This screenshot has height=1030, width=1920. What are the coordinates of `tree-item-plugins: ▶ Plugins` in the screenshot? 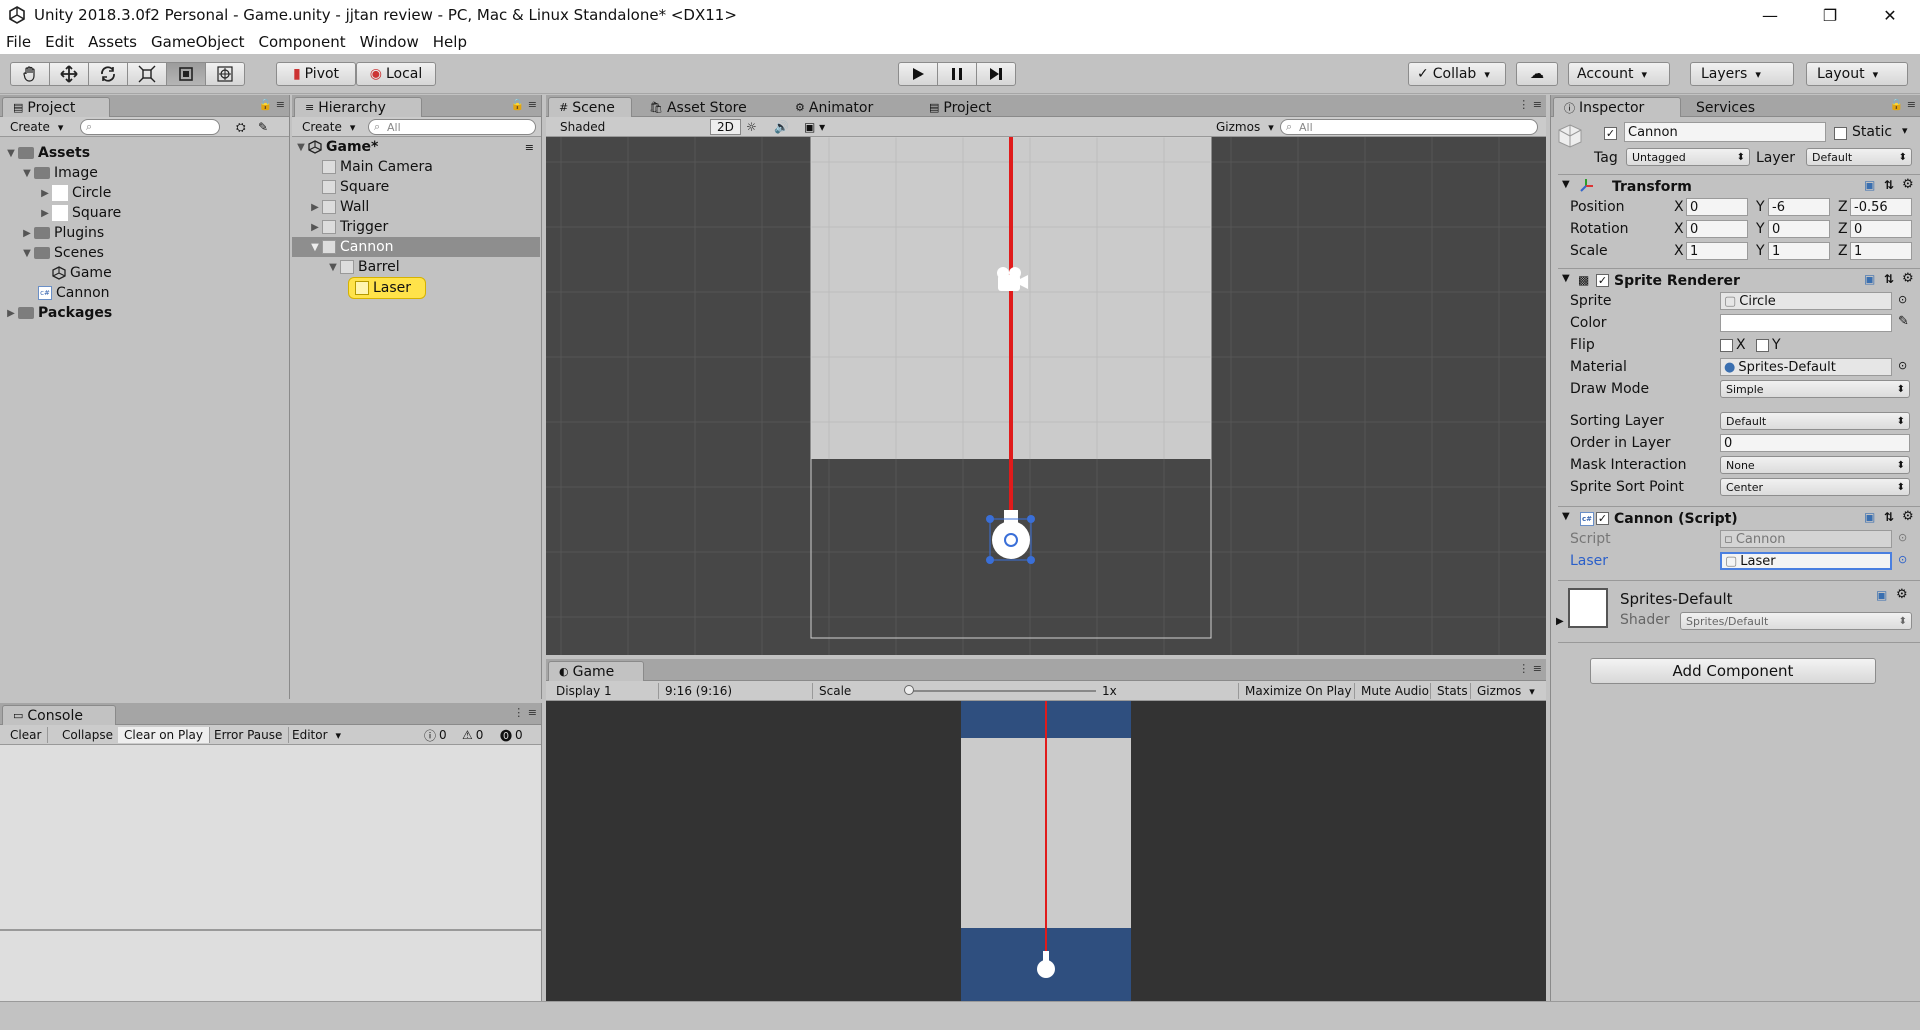 It's located at (62, 233).